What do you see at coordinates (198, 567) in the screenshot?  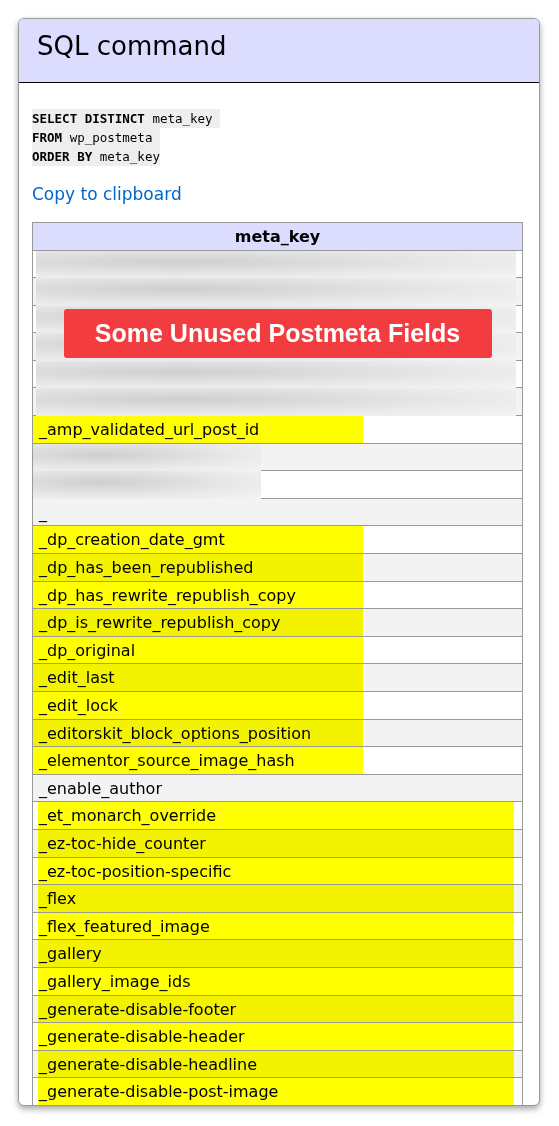 I see `highlighted-cell: _dp_has_been_republished` at bounding box center [198, 567].